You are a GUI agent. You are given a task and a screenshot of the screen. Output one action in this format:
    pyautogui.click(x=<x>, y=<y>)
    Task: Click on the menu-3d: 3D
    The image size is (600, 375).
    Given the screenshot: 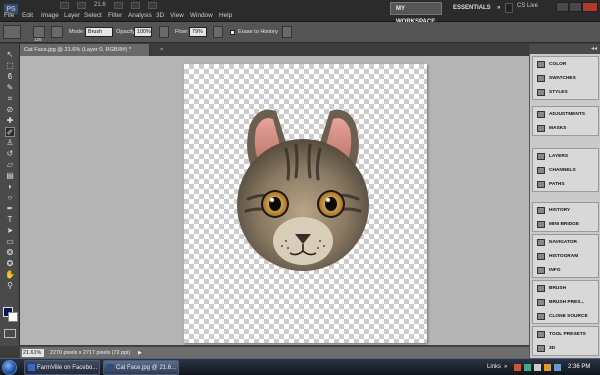 What is the action you would take?
    pyautogui.click(x=160, y=15)
    